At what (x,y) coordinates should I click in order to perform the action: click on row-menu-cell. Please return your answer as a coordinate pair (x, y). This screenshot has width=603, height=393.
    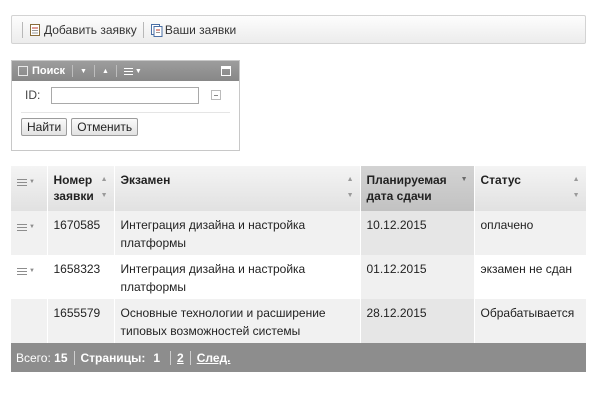
    Looking at the image, I should click on (29, 321).